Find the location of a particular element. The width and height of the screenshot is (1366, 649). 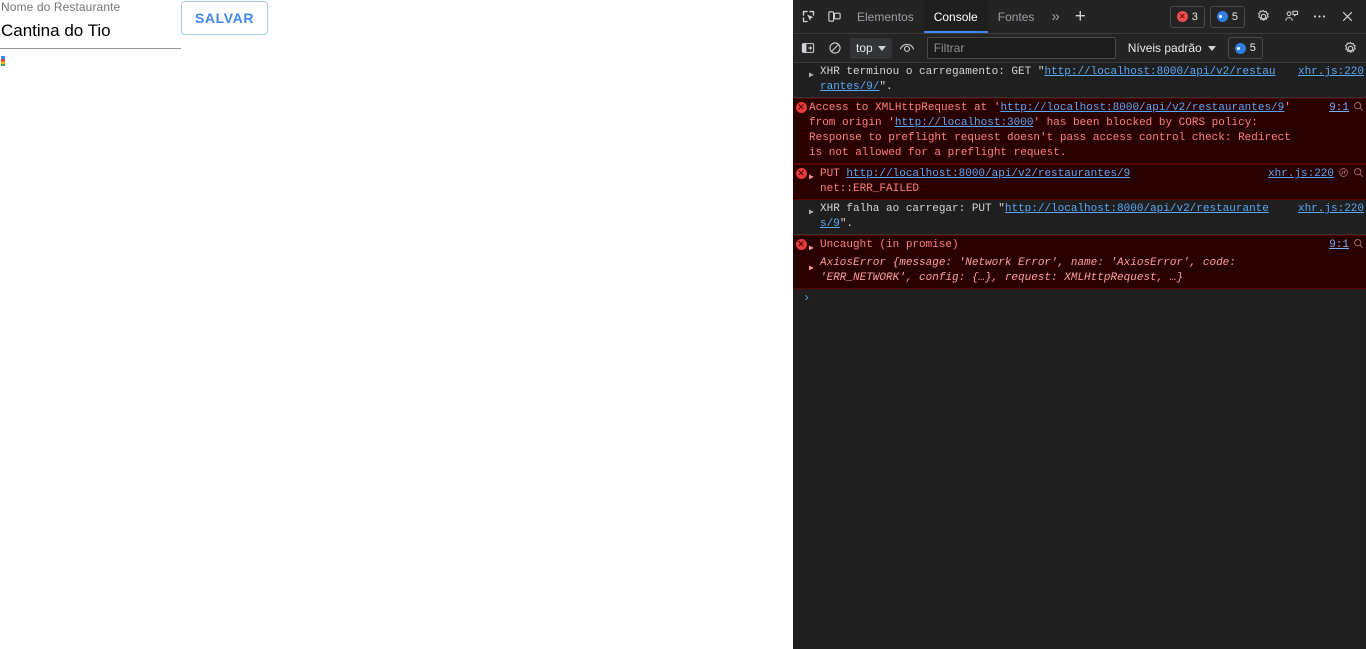

live-expression-icon is located at coordinates (907, 48).